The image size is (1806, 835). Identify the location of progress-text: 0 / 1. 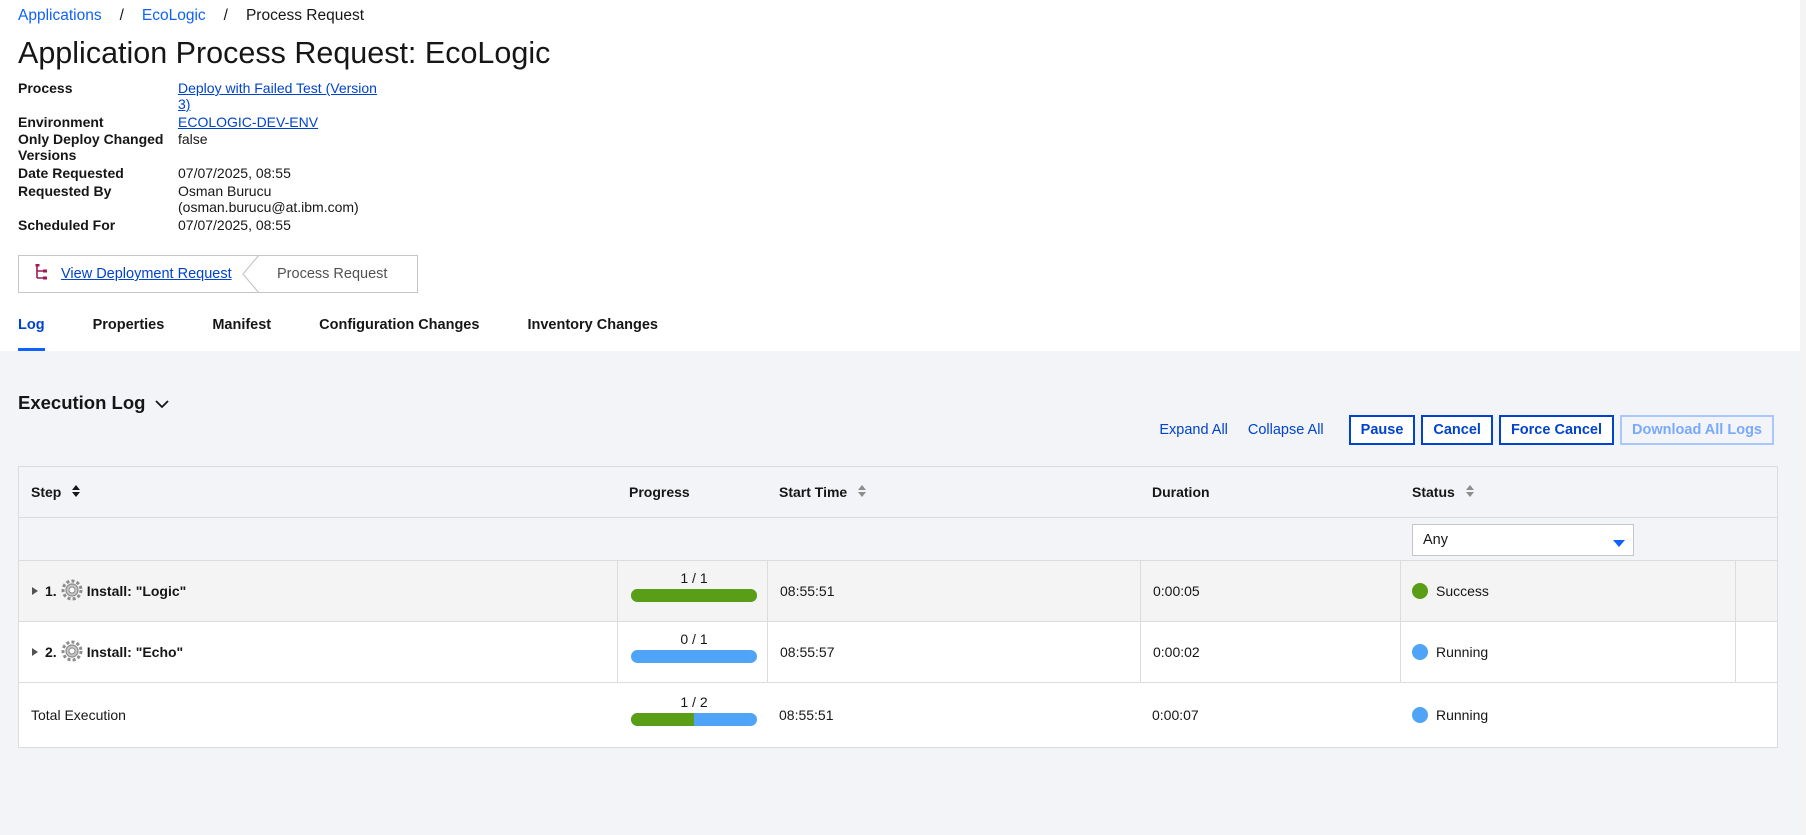
(694, 639).